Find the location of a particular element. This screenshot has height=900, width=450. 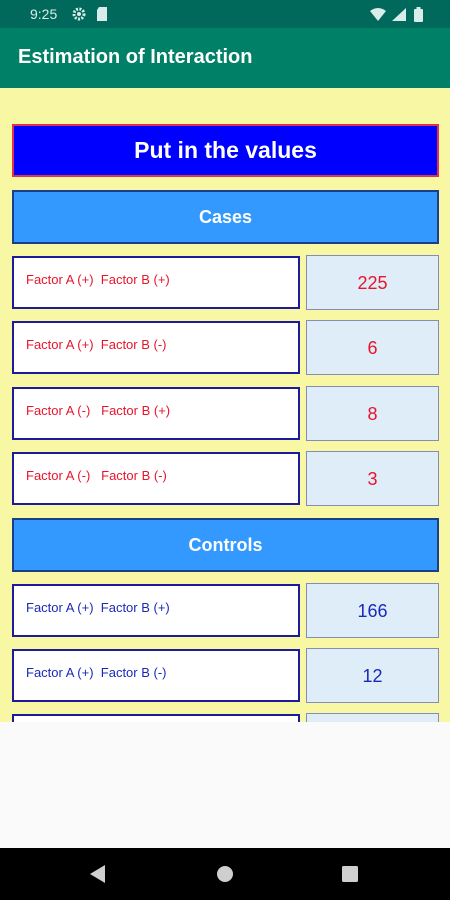

case-label-a-minus-b-plus: Factor A (-) Factor B (+) is located at coordinates (156, 413).